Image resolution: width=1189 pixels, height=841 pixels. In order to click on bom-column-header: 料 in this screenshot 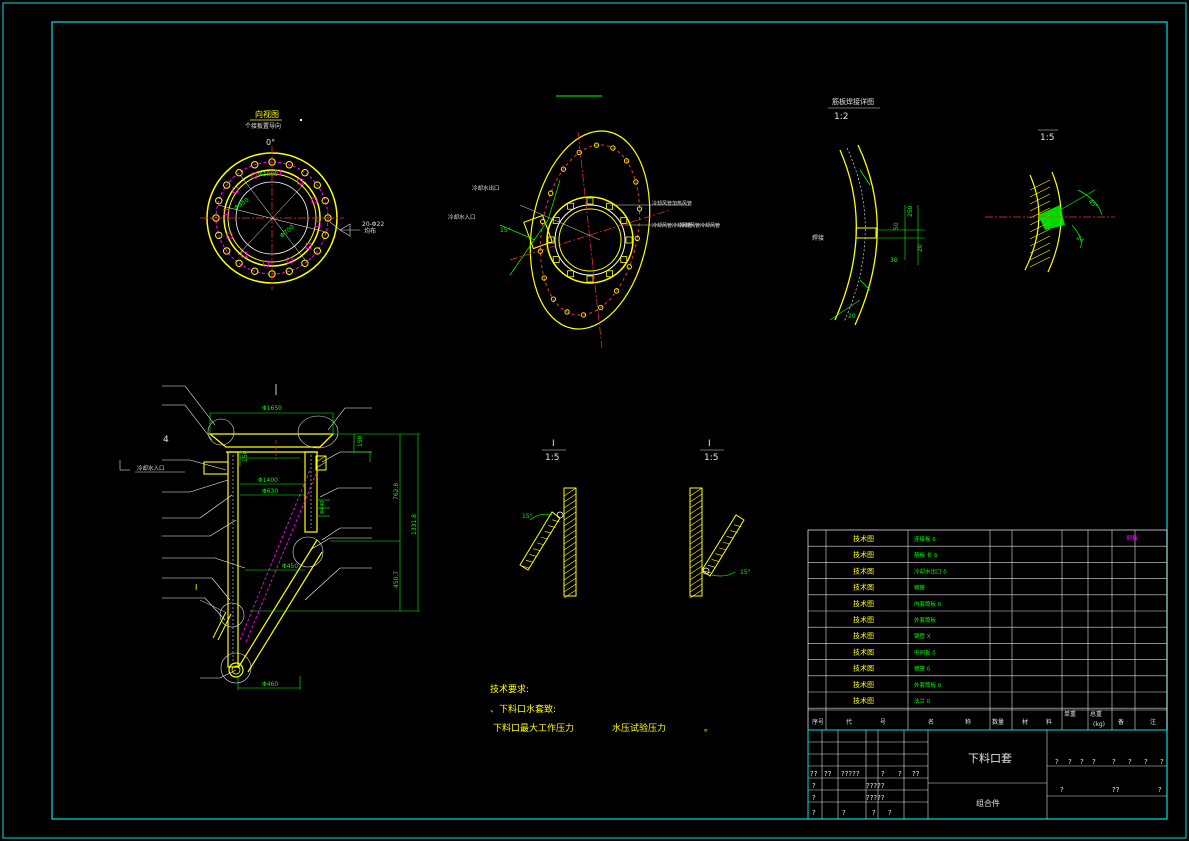, I will do `click(1049, 722)`.